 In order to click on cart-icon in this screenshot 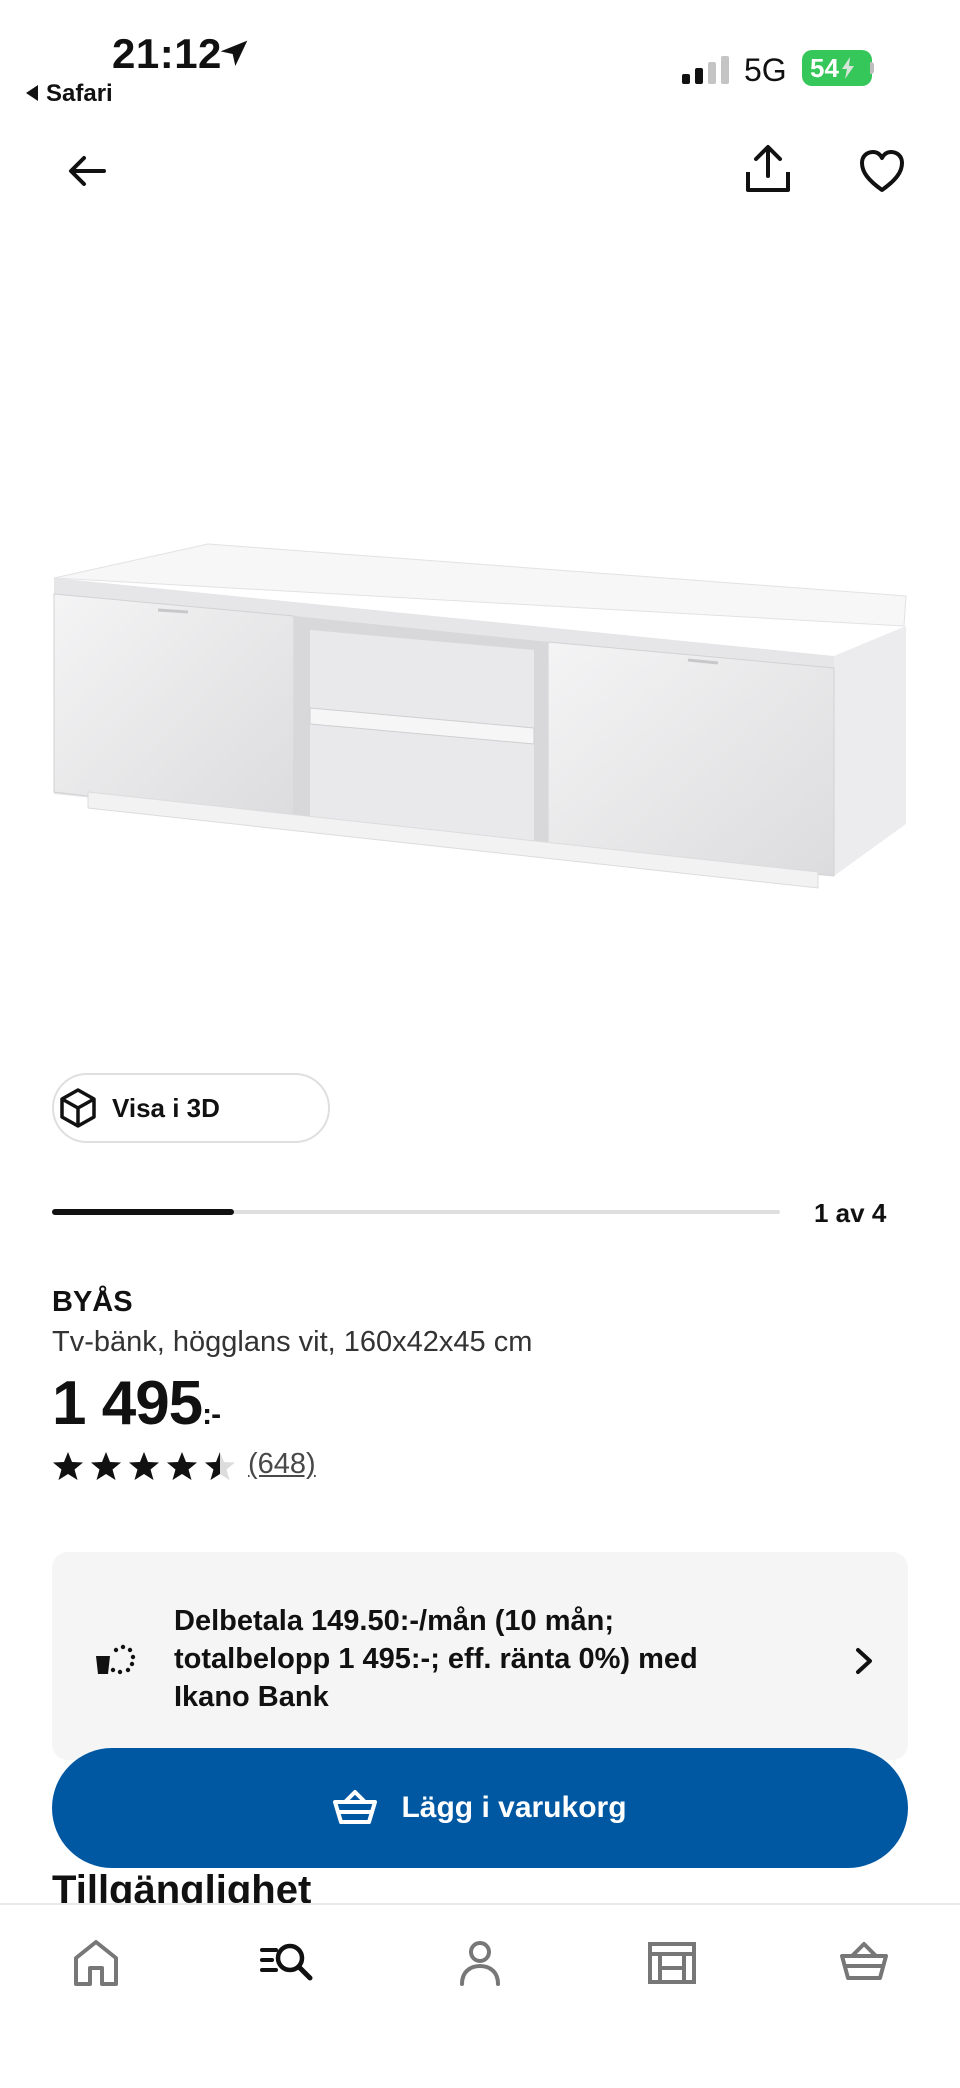, I will do `click(864, 1962)`.